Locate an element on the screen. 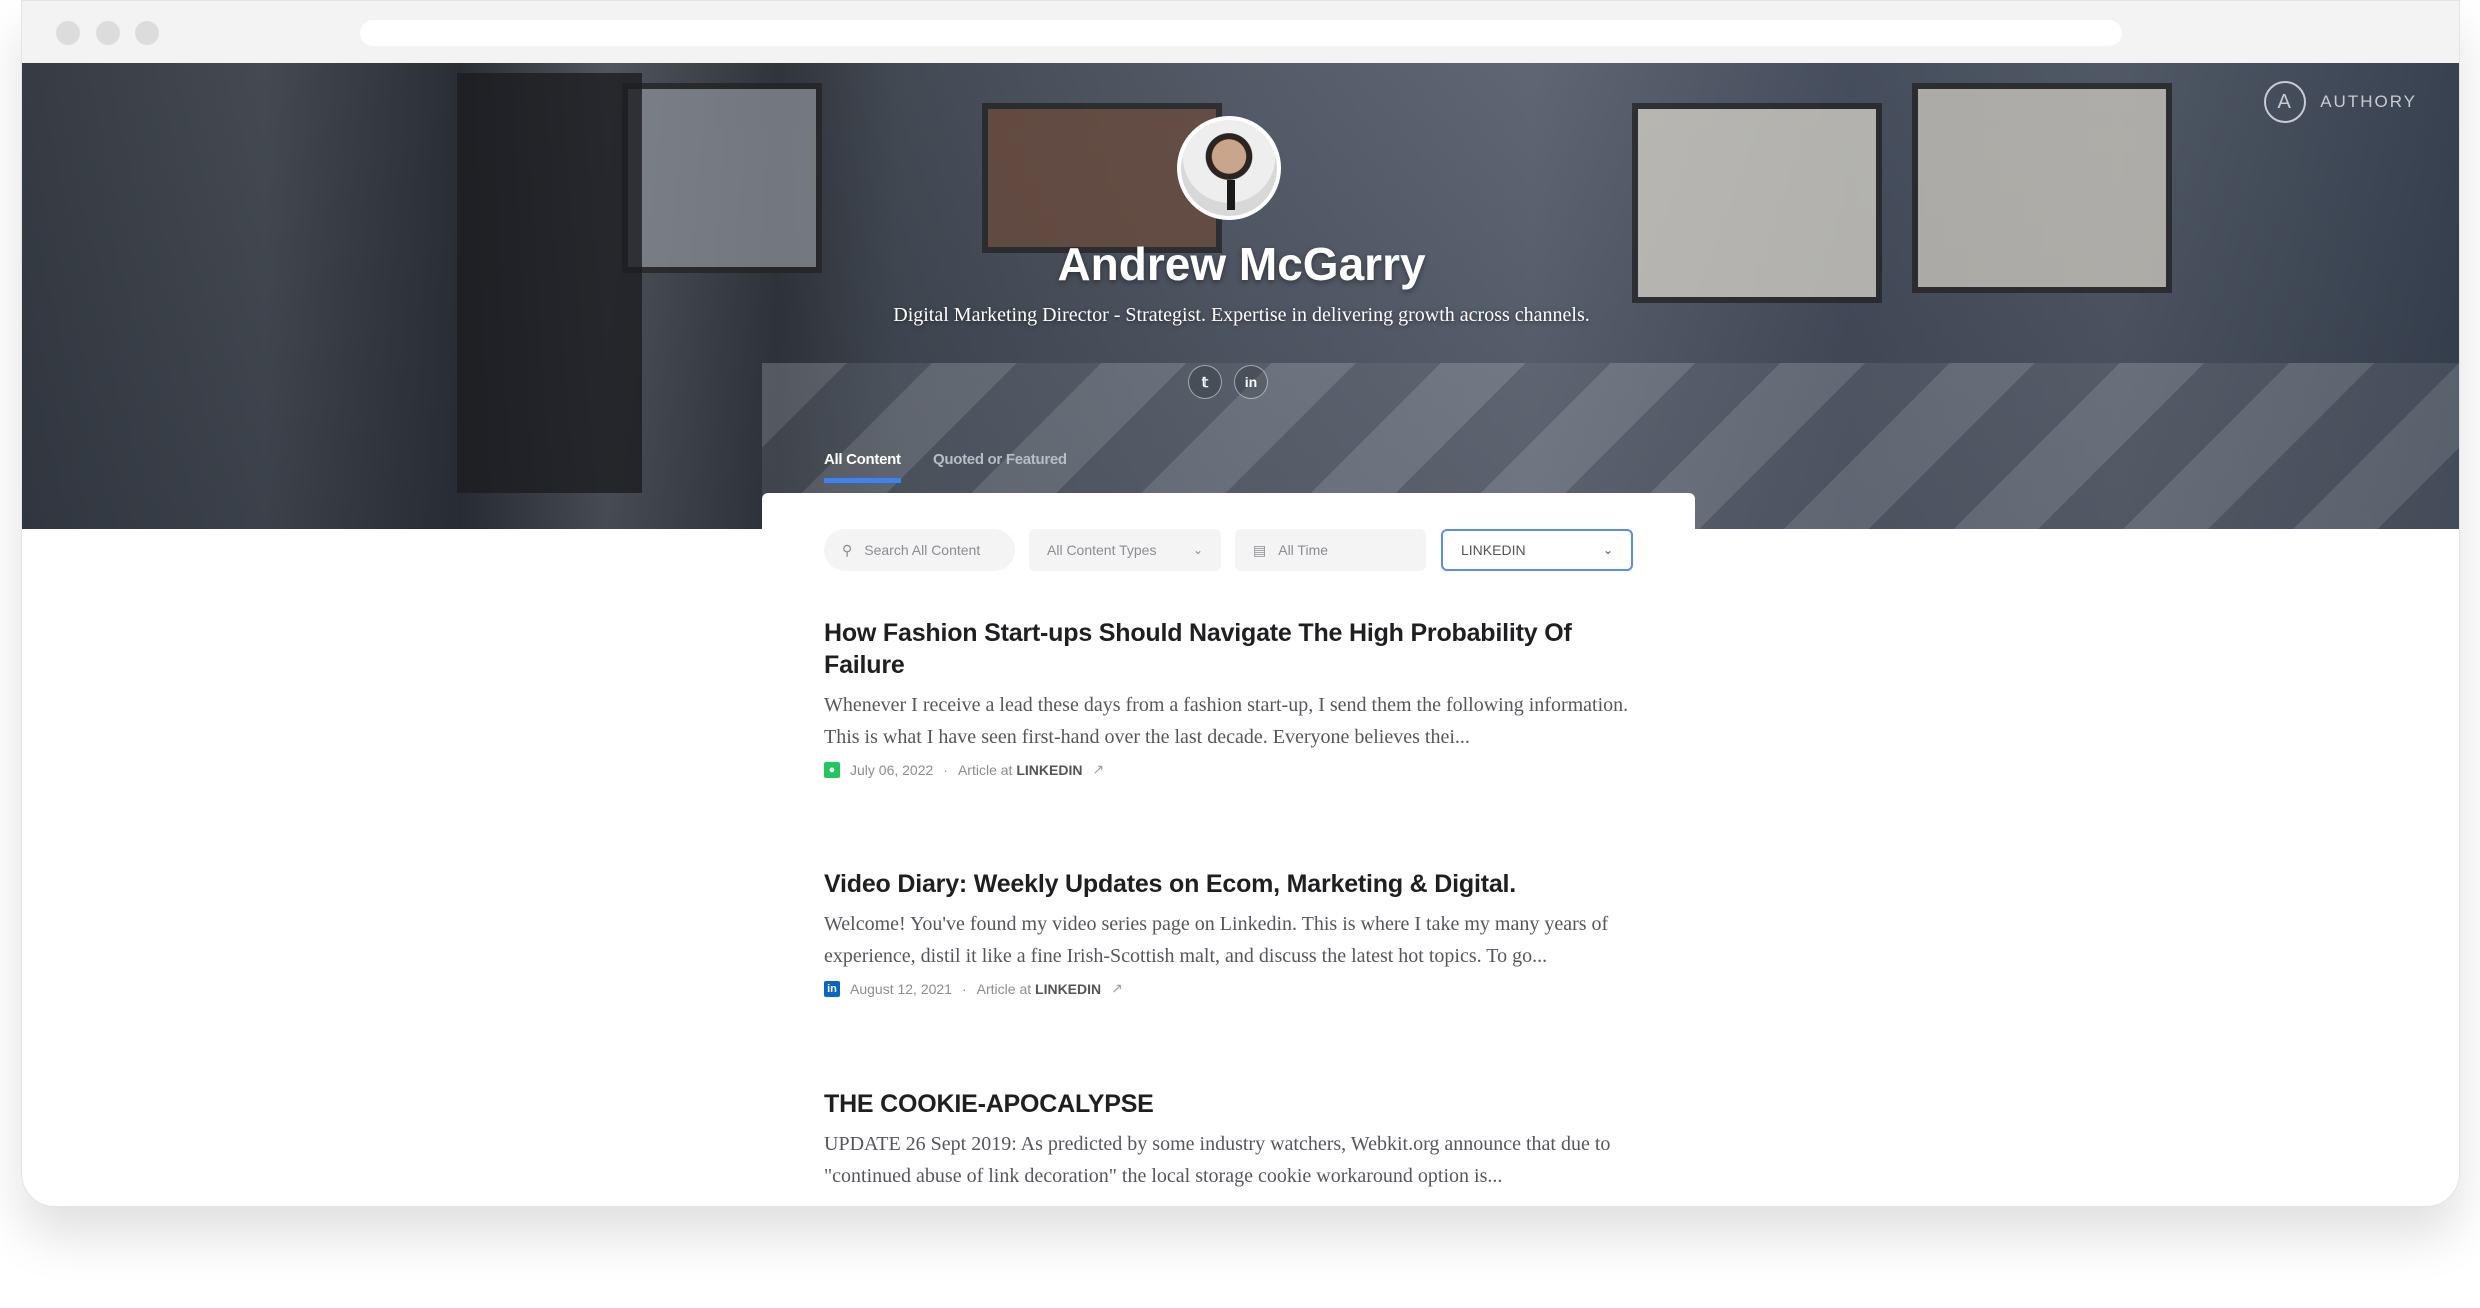 The height and width of the screenshot is (1308, 2480). address-bar is located at coordinates (1241, 33).